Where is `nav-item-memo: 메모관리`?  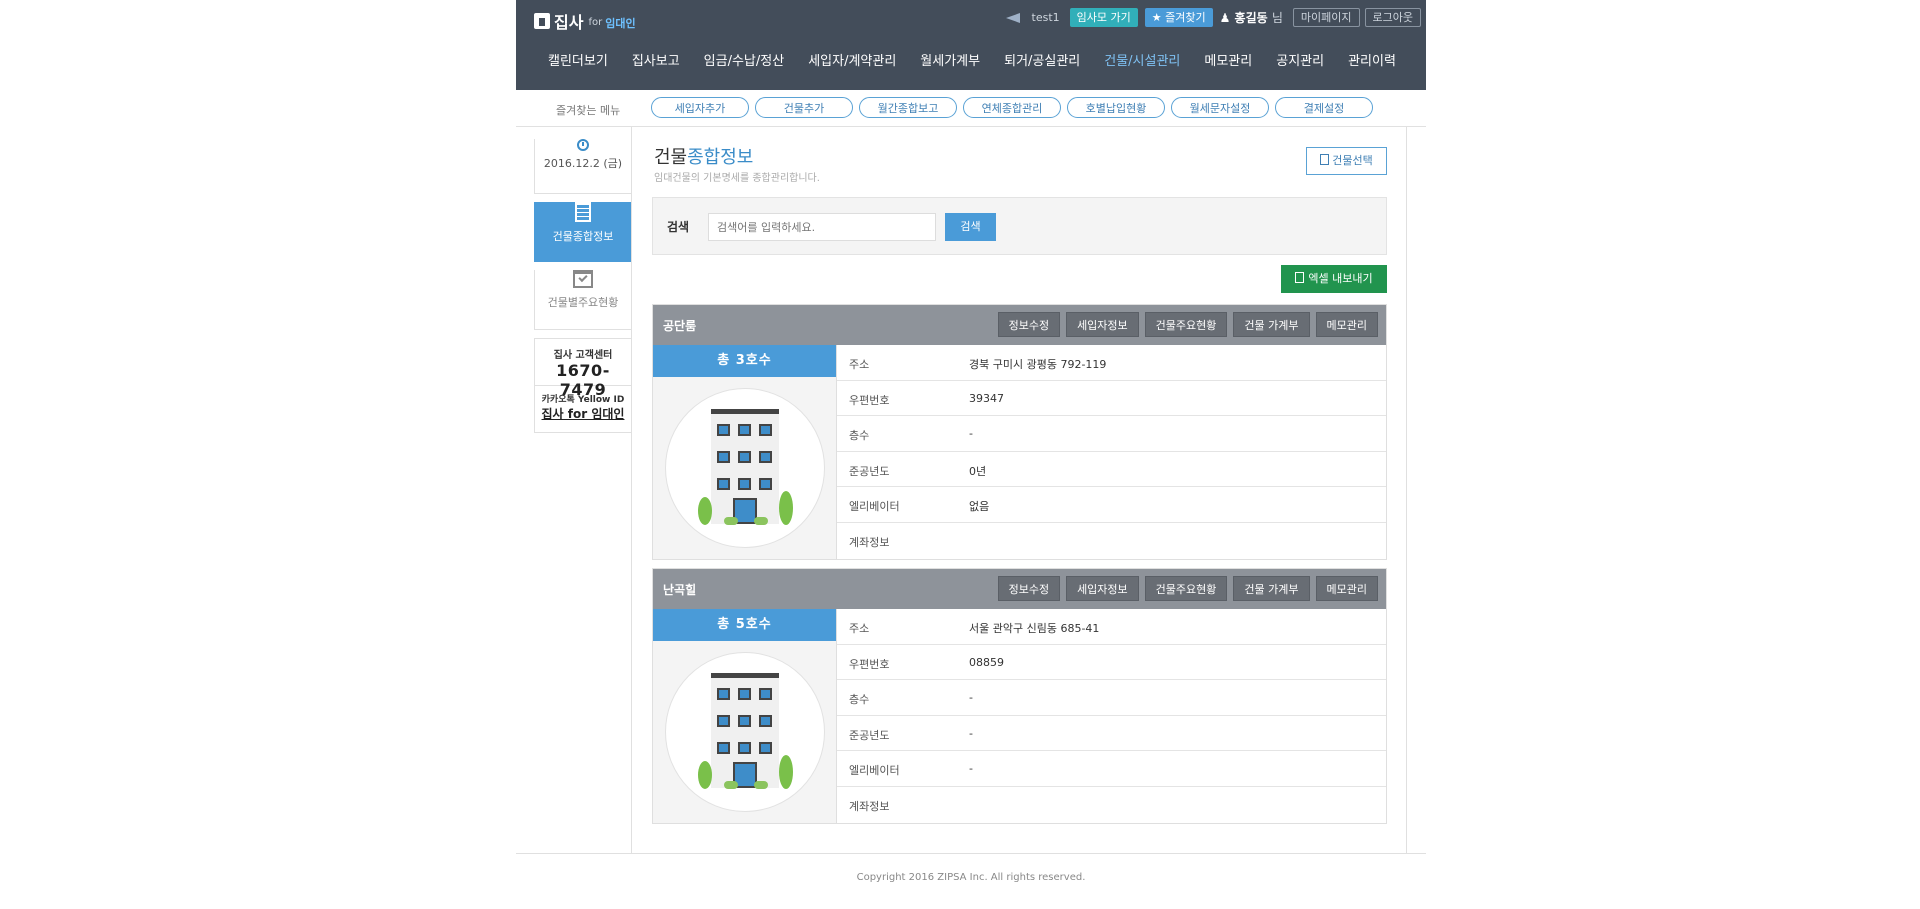 nav-item-memo: 메모관리 is located at coordinates (1228, 62).